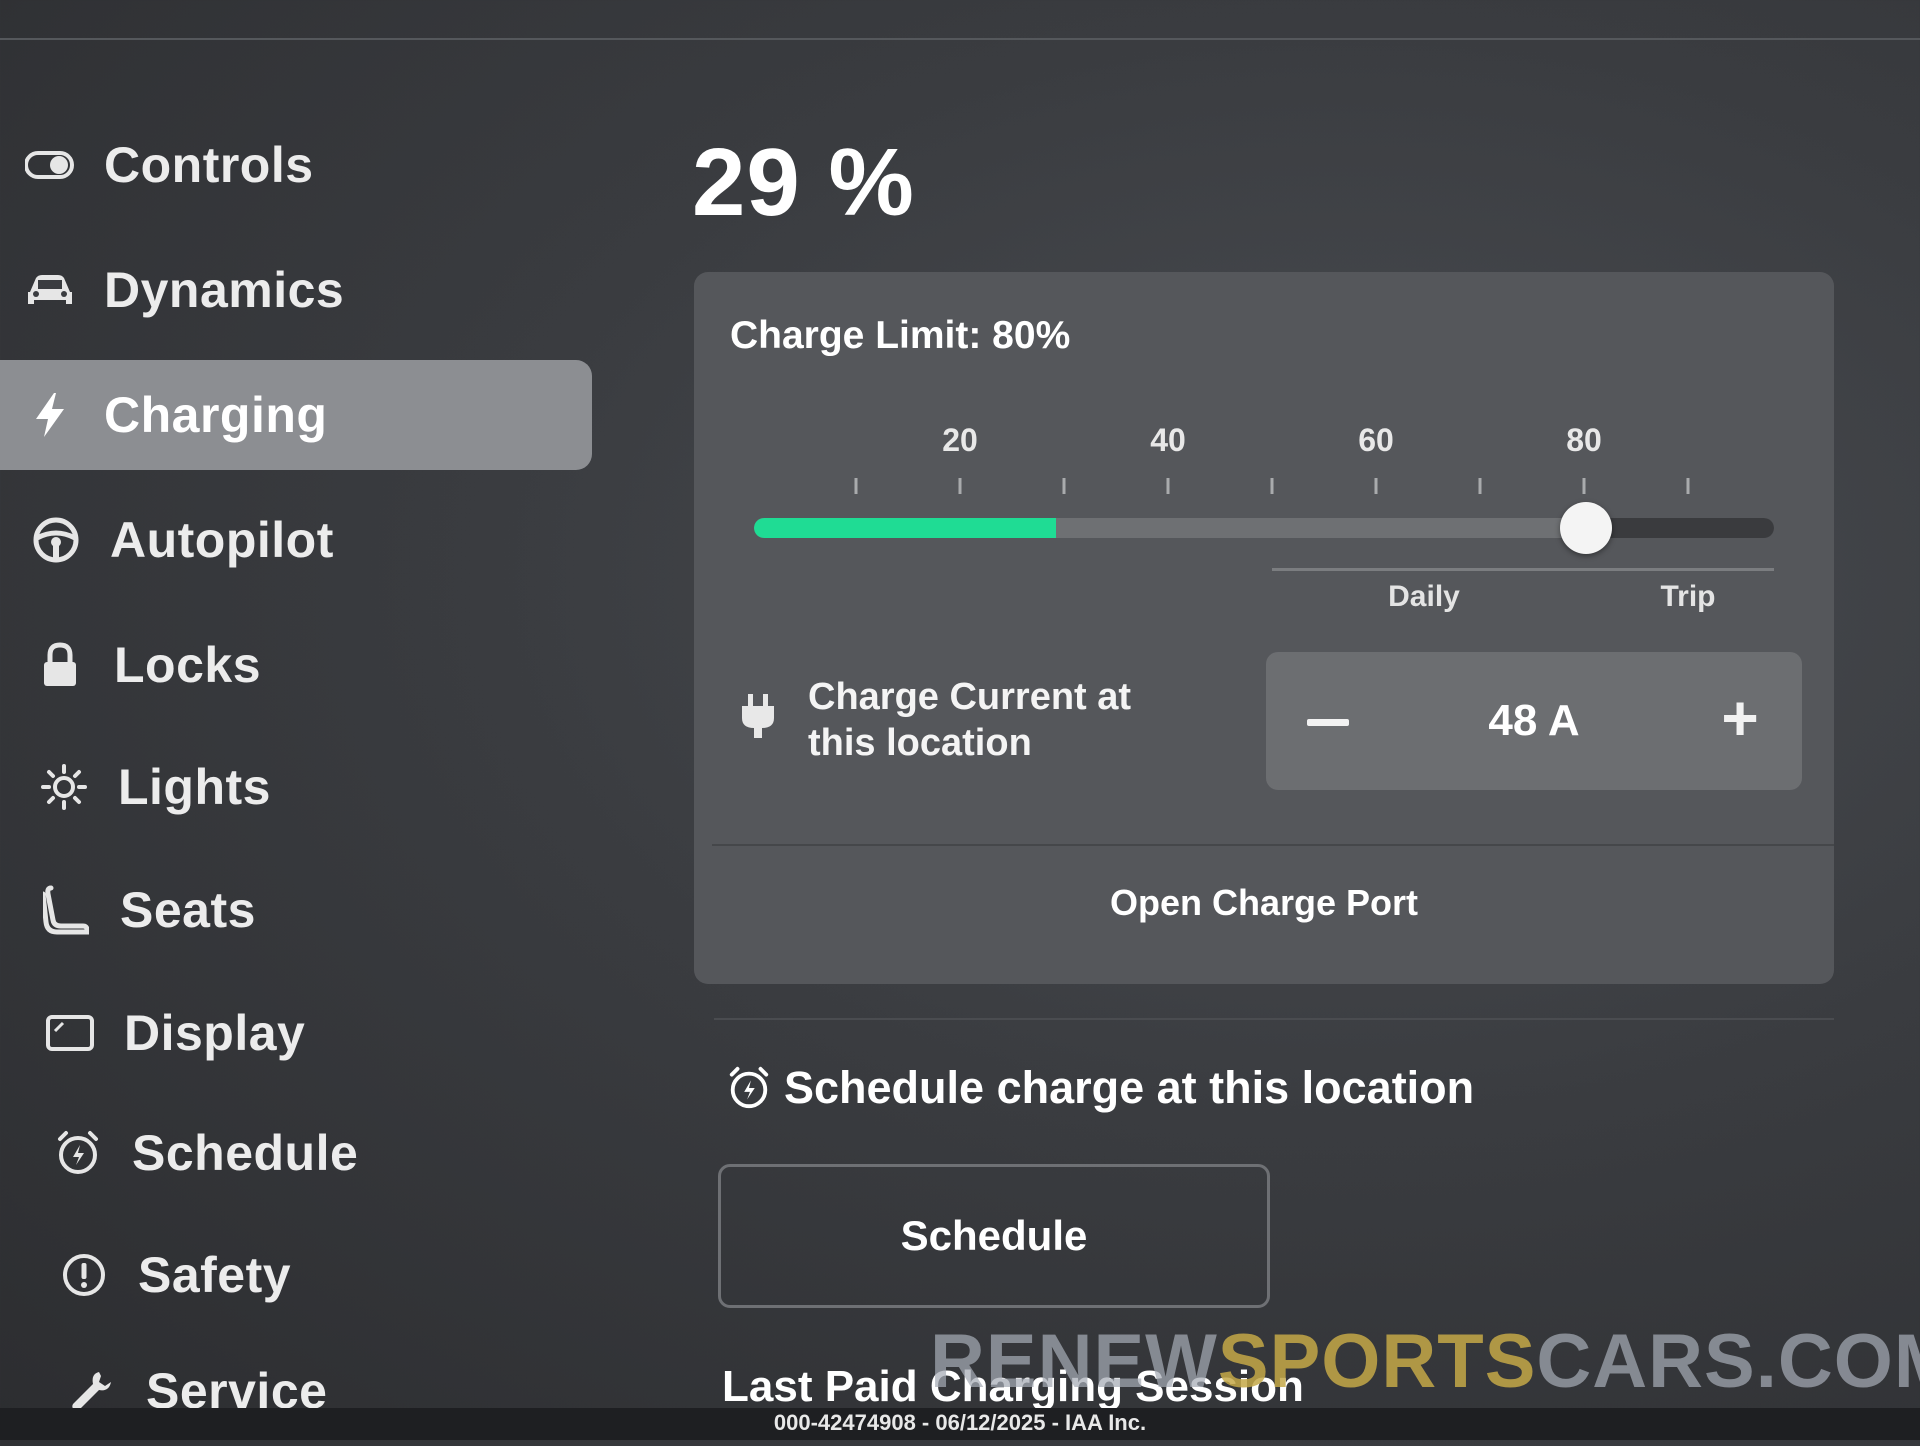  What do you see at coordinates (188, 665) in the screenshot?
I see `sidebar-item-label: Locks` at bounding box center [188, 665].